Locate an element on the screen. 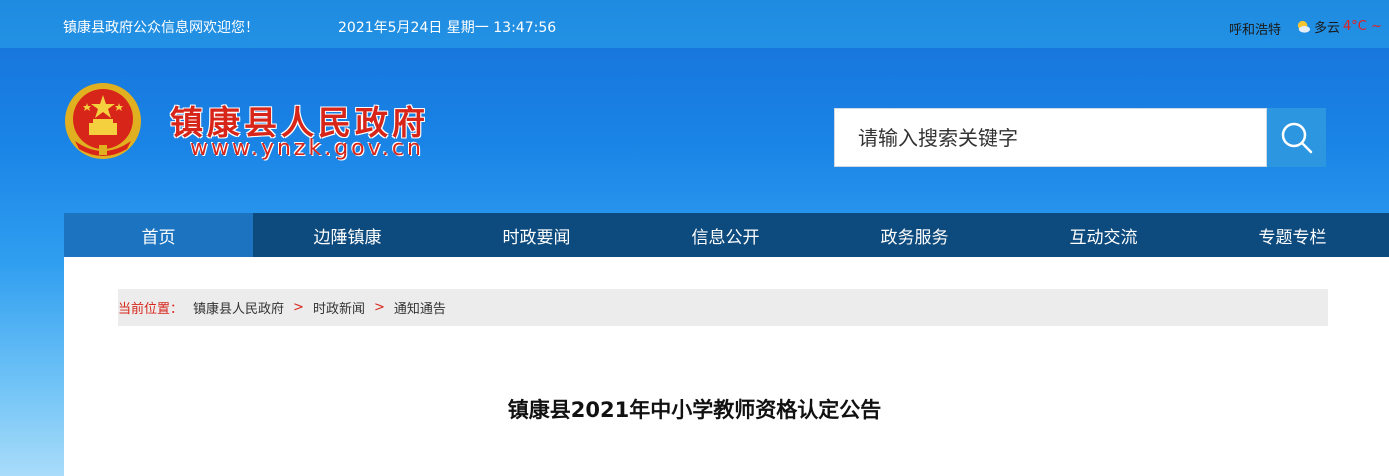  weather-city: 呼和浩特 is located at coordinates (1255, 30).